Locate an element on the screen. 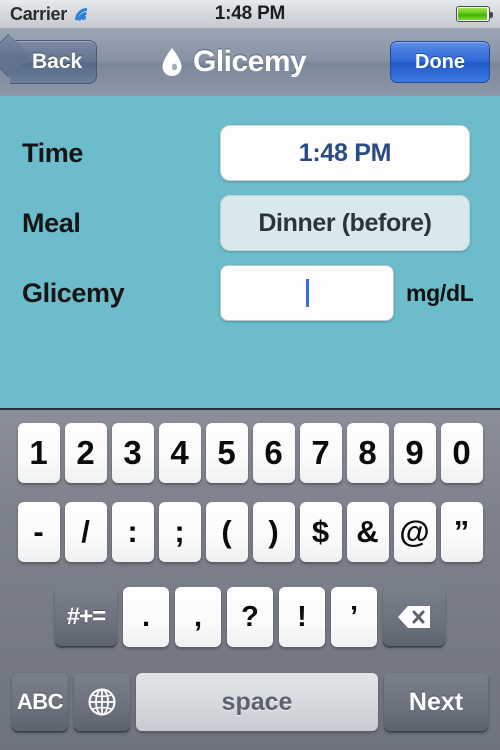 The height and width of the screenshot is (750, 500). keyboard-row-punctuation: #+= . , ? ! ’ is located at coordinates (250, 617).